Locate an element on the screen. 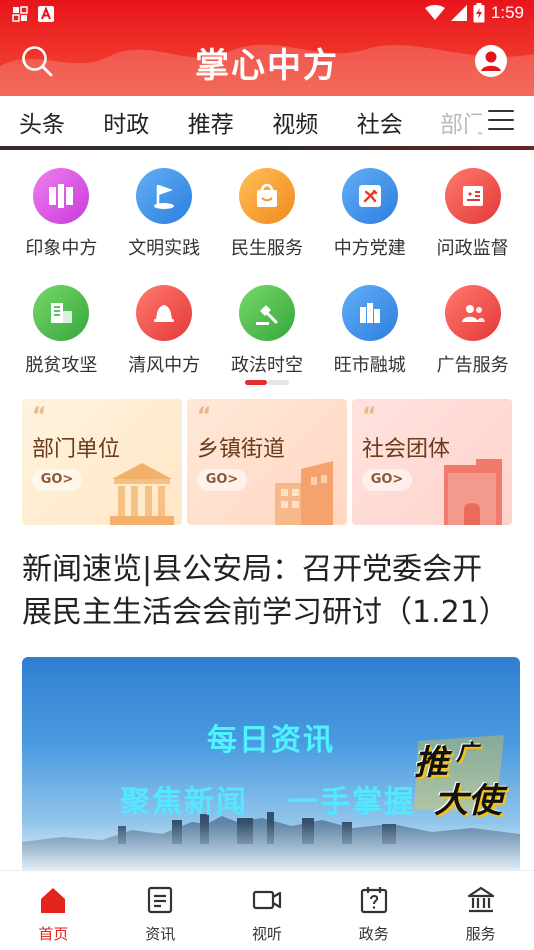 The height and width of the screenshot is (950, 534). status-bar: 1:59 is located at coordinates (267, 15).